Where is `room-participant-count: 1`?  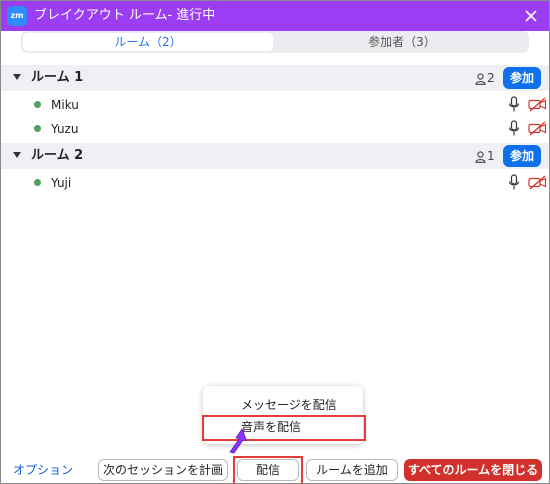 room-participant-count: 1 is located at coordinates (485, 156).